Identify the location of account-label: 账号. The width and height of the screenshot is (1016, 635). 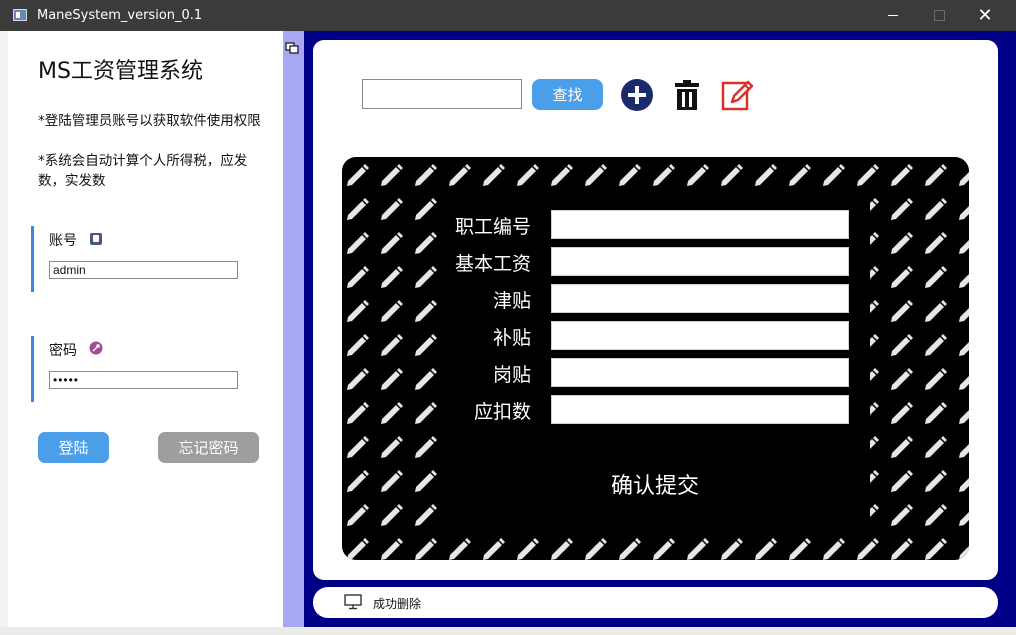
(63, 241).